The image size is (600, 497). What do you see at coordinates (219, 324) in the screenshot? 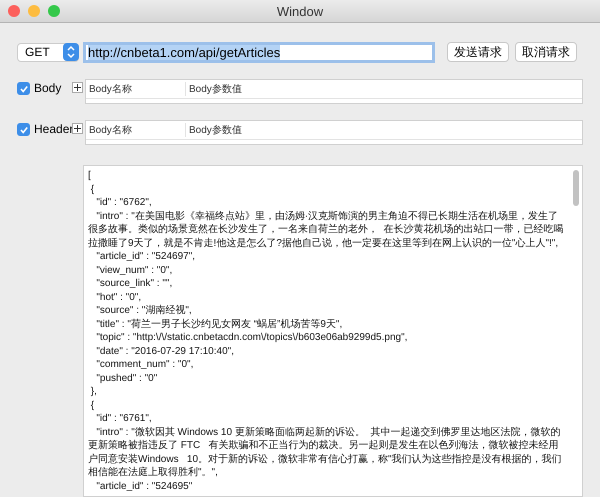
I see `response-line: "title" : "荷兰一男子长沙约见女网友 “蜗居”机场苦等9天",` at bounding box center [219, 324].